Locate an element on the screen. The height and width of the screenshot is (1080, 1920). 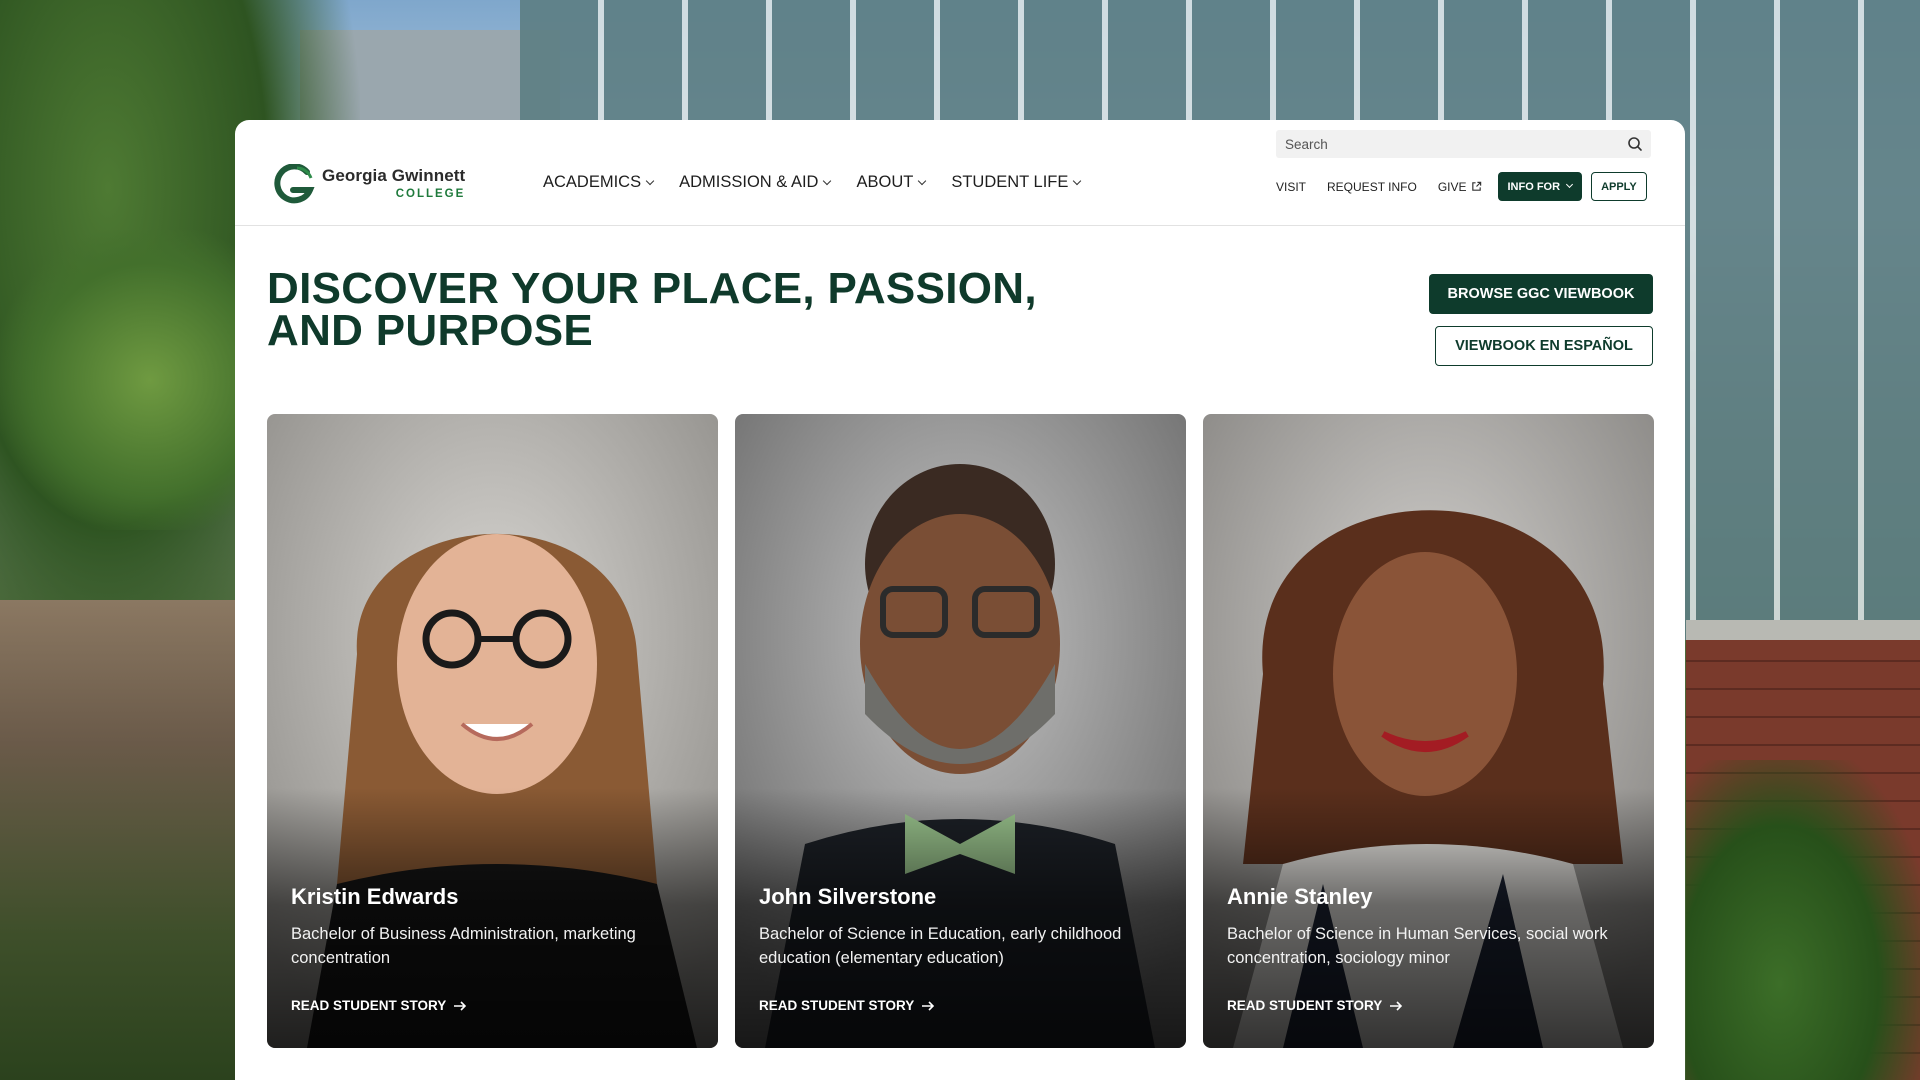
ggc-logo-icon is located at coordinates (294, 184).